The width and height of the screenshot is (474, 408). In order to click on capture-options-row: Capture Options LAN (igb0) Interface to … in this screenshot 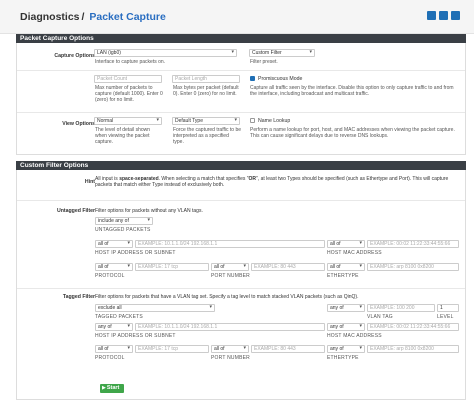, I will do `click(241, 56)`.